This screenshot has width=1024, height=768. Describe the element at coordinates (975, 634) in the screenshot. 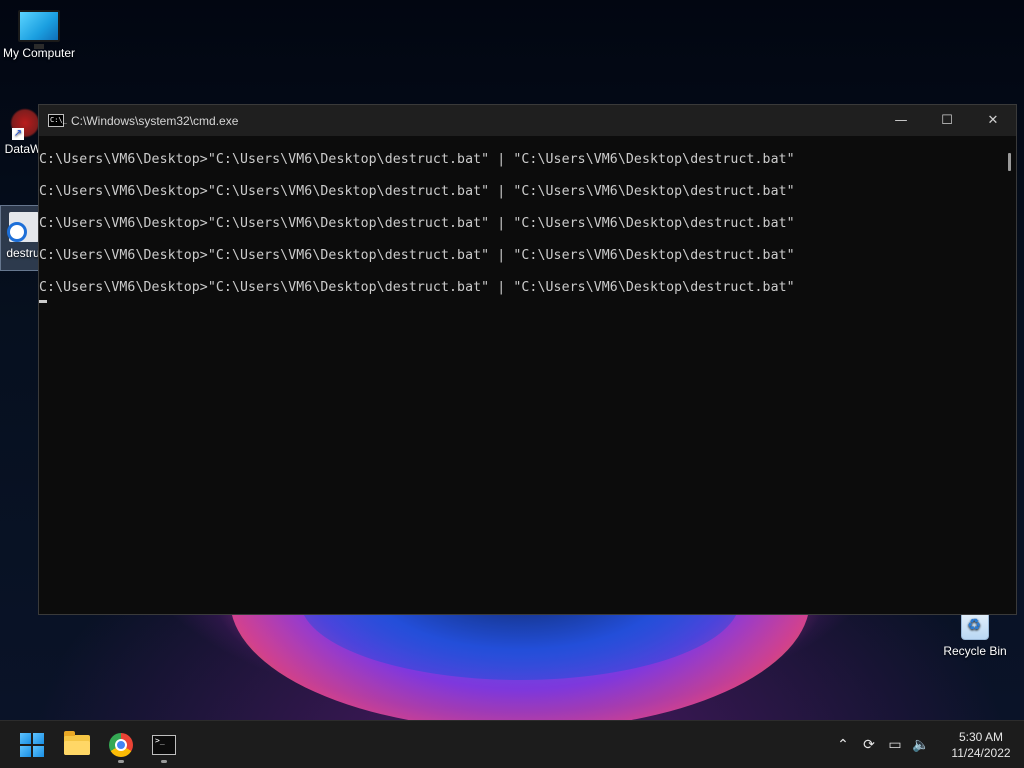

I see `desktop-icon-recycle-bin: Recycle Bin` at that location.